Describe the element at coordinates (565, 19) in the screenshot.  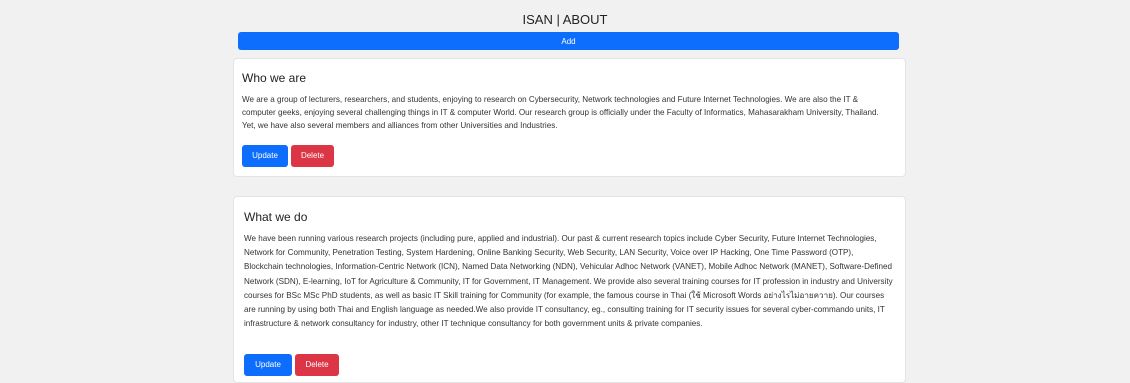
I see `page-title: ISAN | ABOUT` at that location.